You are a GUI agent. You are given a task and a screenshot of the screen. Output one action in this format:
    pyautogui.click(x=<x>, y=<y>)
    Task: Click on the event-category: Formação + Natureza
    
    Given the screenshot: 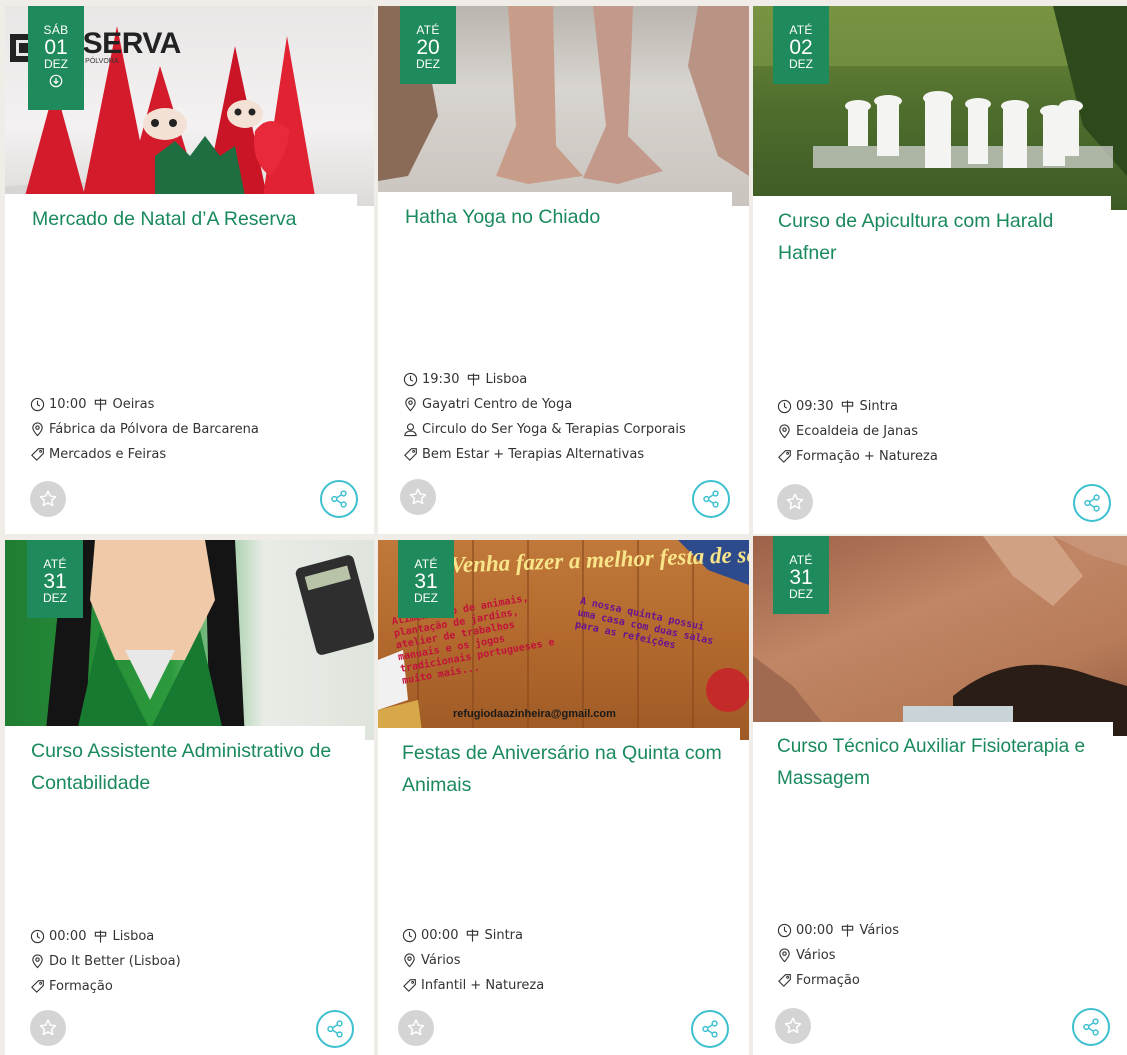 What is the action you would take?
    pyautogui.click(x=867, y=456)
    